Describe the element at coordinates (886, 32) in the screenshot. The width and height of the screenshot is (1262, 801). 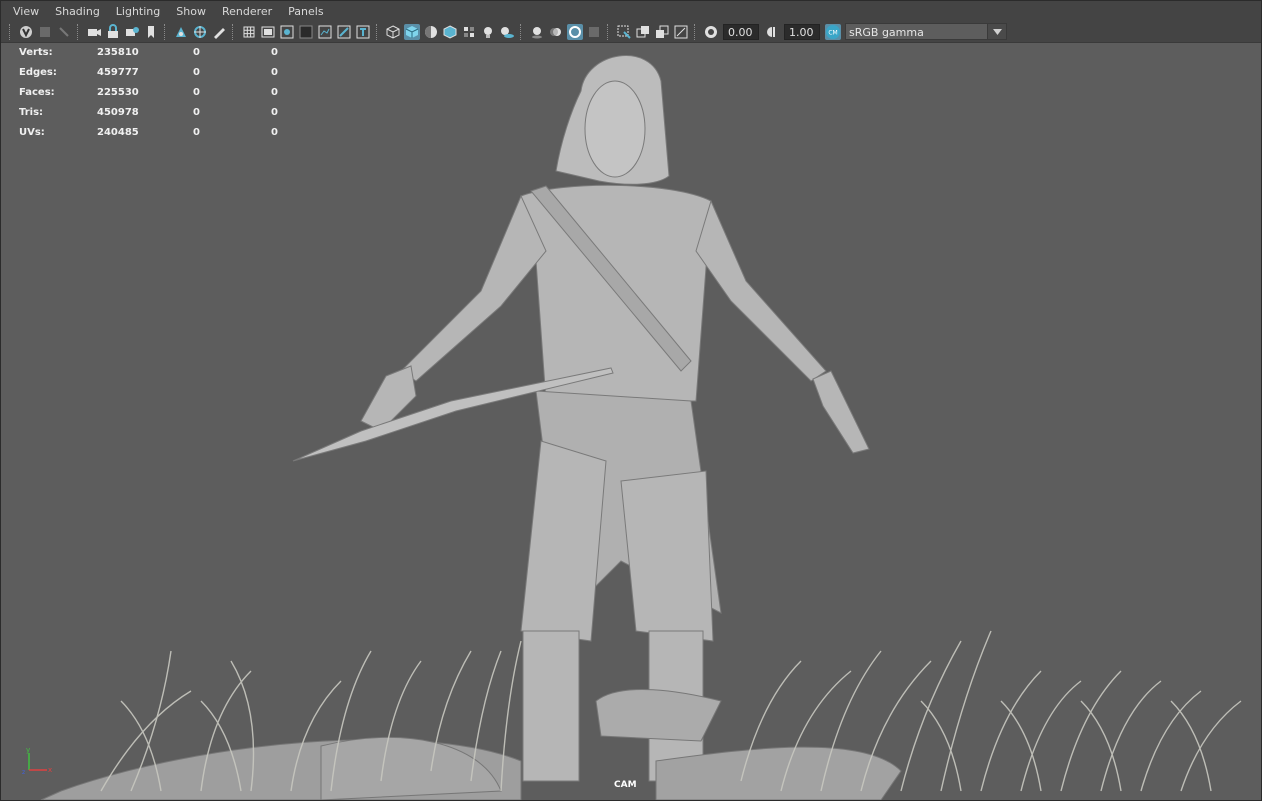
I see `color-space-value: sRGB gamma` at that location.